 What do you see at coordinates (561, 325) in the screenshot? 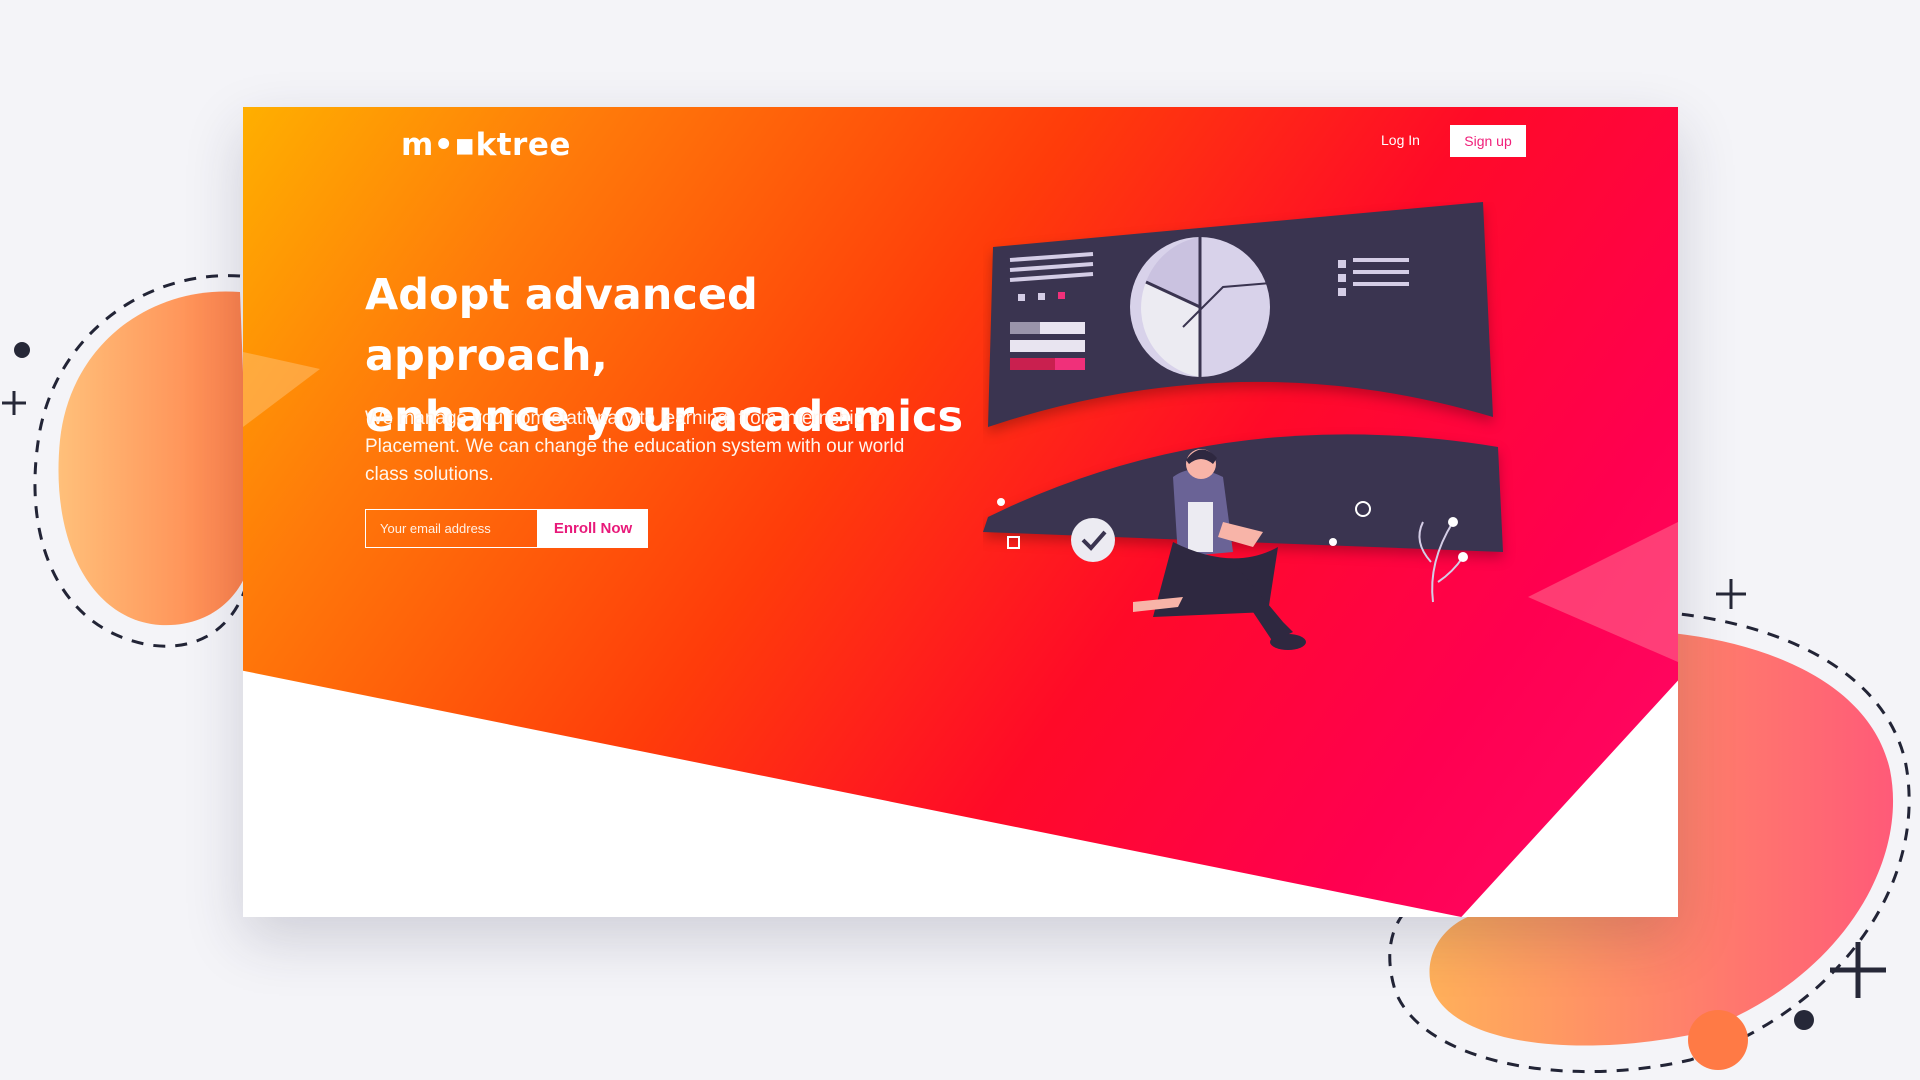
I see `headline-line-1: Adopt advanced approach,` at bounding box center [561, 325].